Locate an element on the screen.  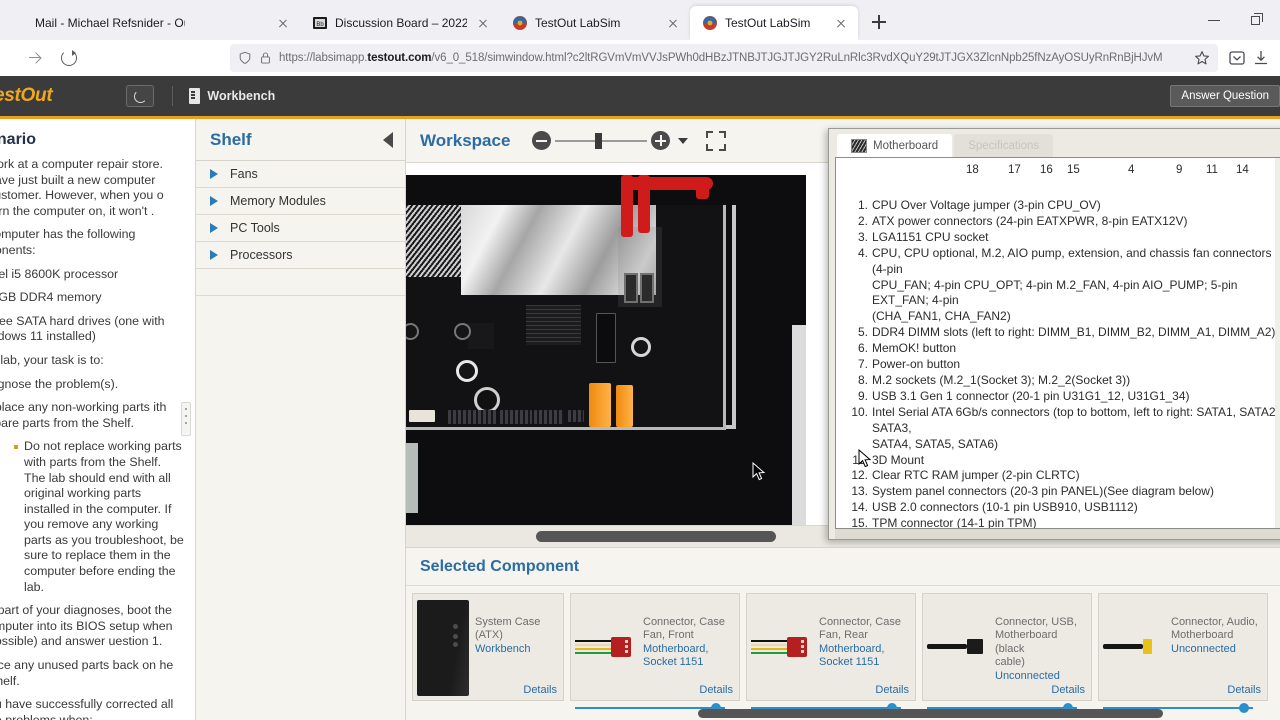
tab-motherboard: Motherboard is located at coordinates (895, 145).